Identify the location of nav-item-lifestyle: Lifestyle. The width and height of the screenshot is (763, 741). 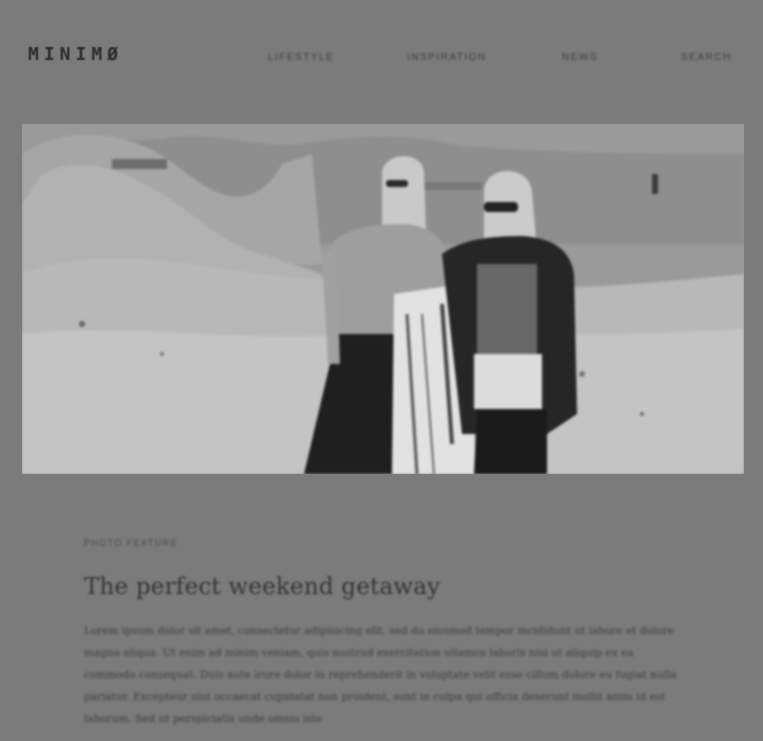
(301, 57).